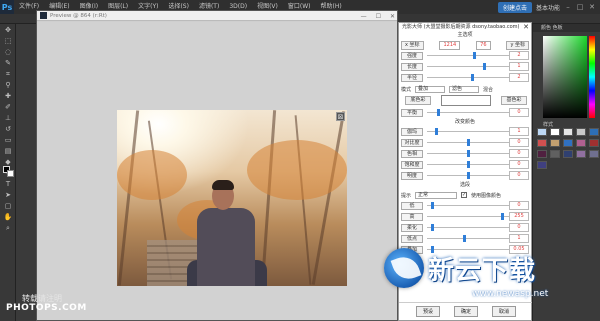 This screenshot has height=321, width=600. What do you see at coordinates (592, 77) in the screenshot?
I see `hue-slider` at bounding box center [592, 77].